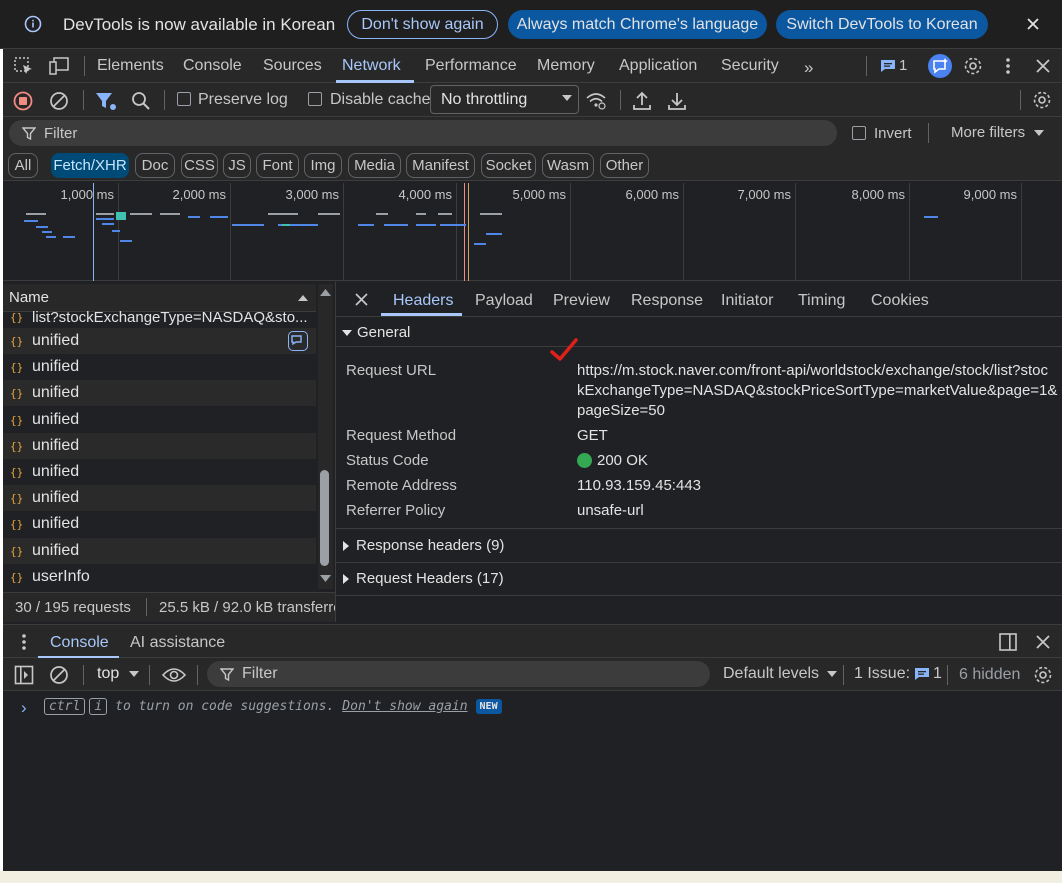 The width and height of the screenshot is (1062, 883). I want to click on tab-elements: Elements, so click(130, 66).